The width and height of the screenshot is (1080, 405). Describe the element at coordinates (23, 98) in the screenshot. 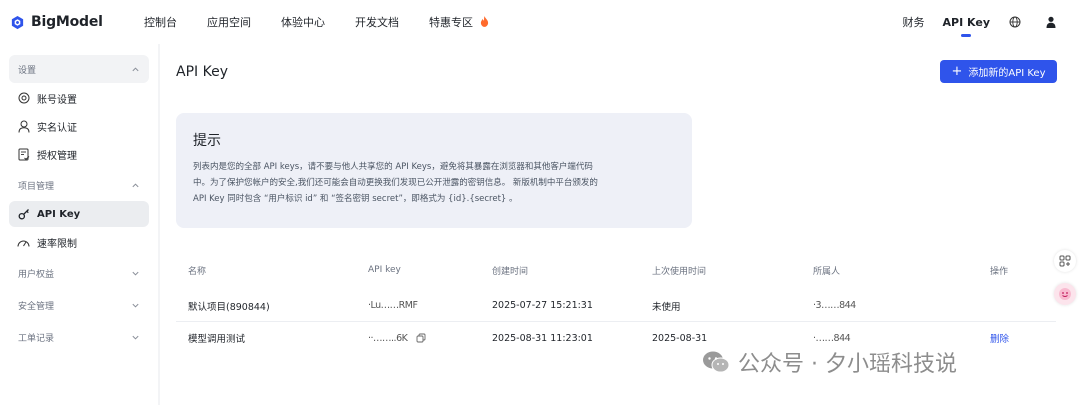

I see `settings-circle-icon` at that location.